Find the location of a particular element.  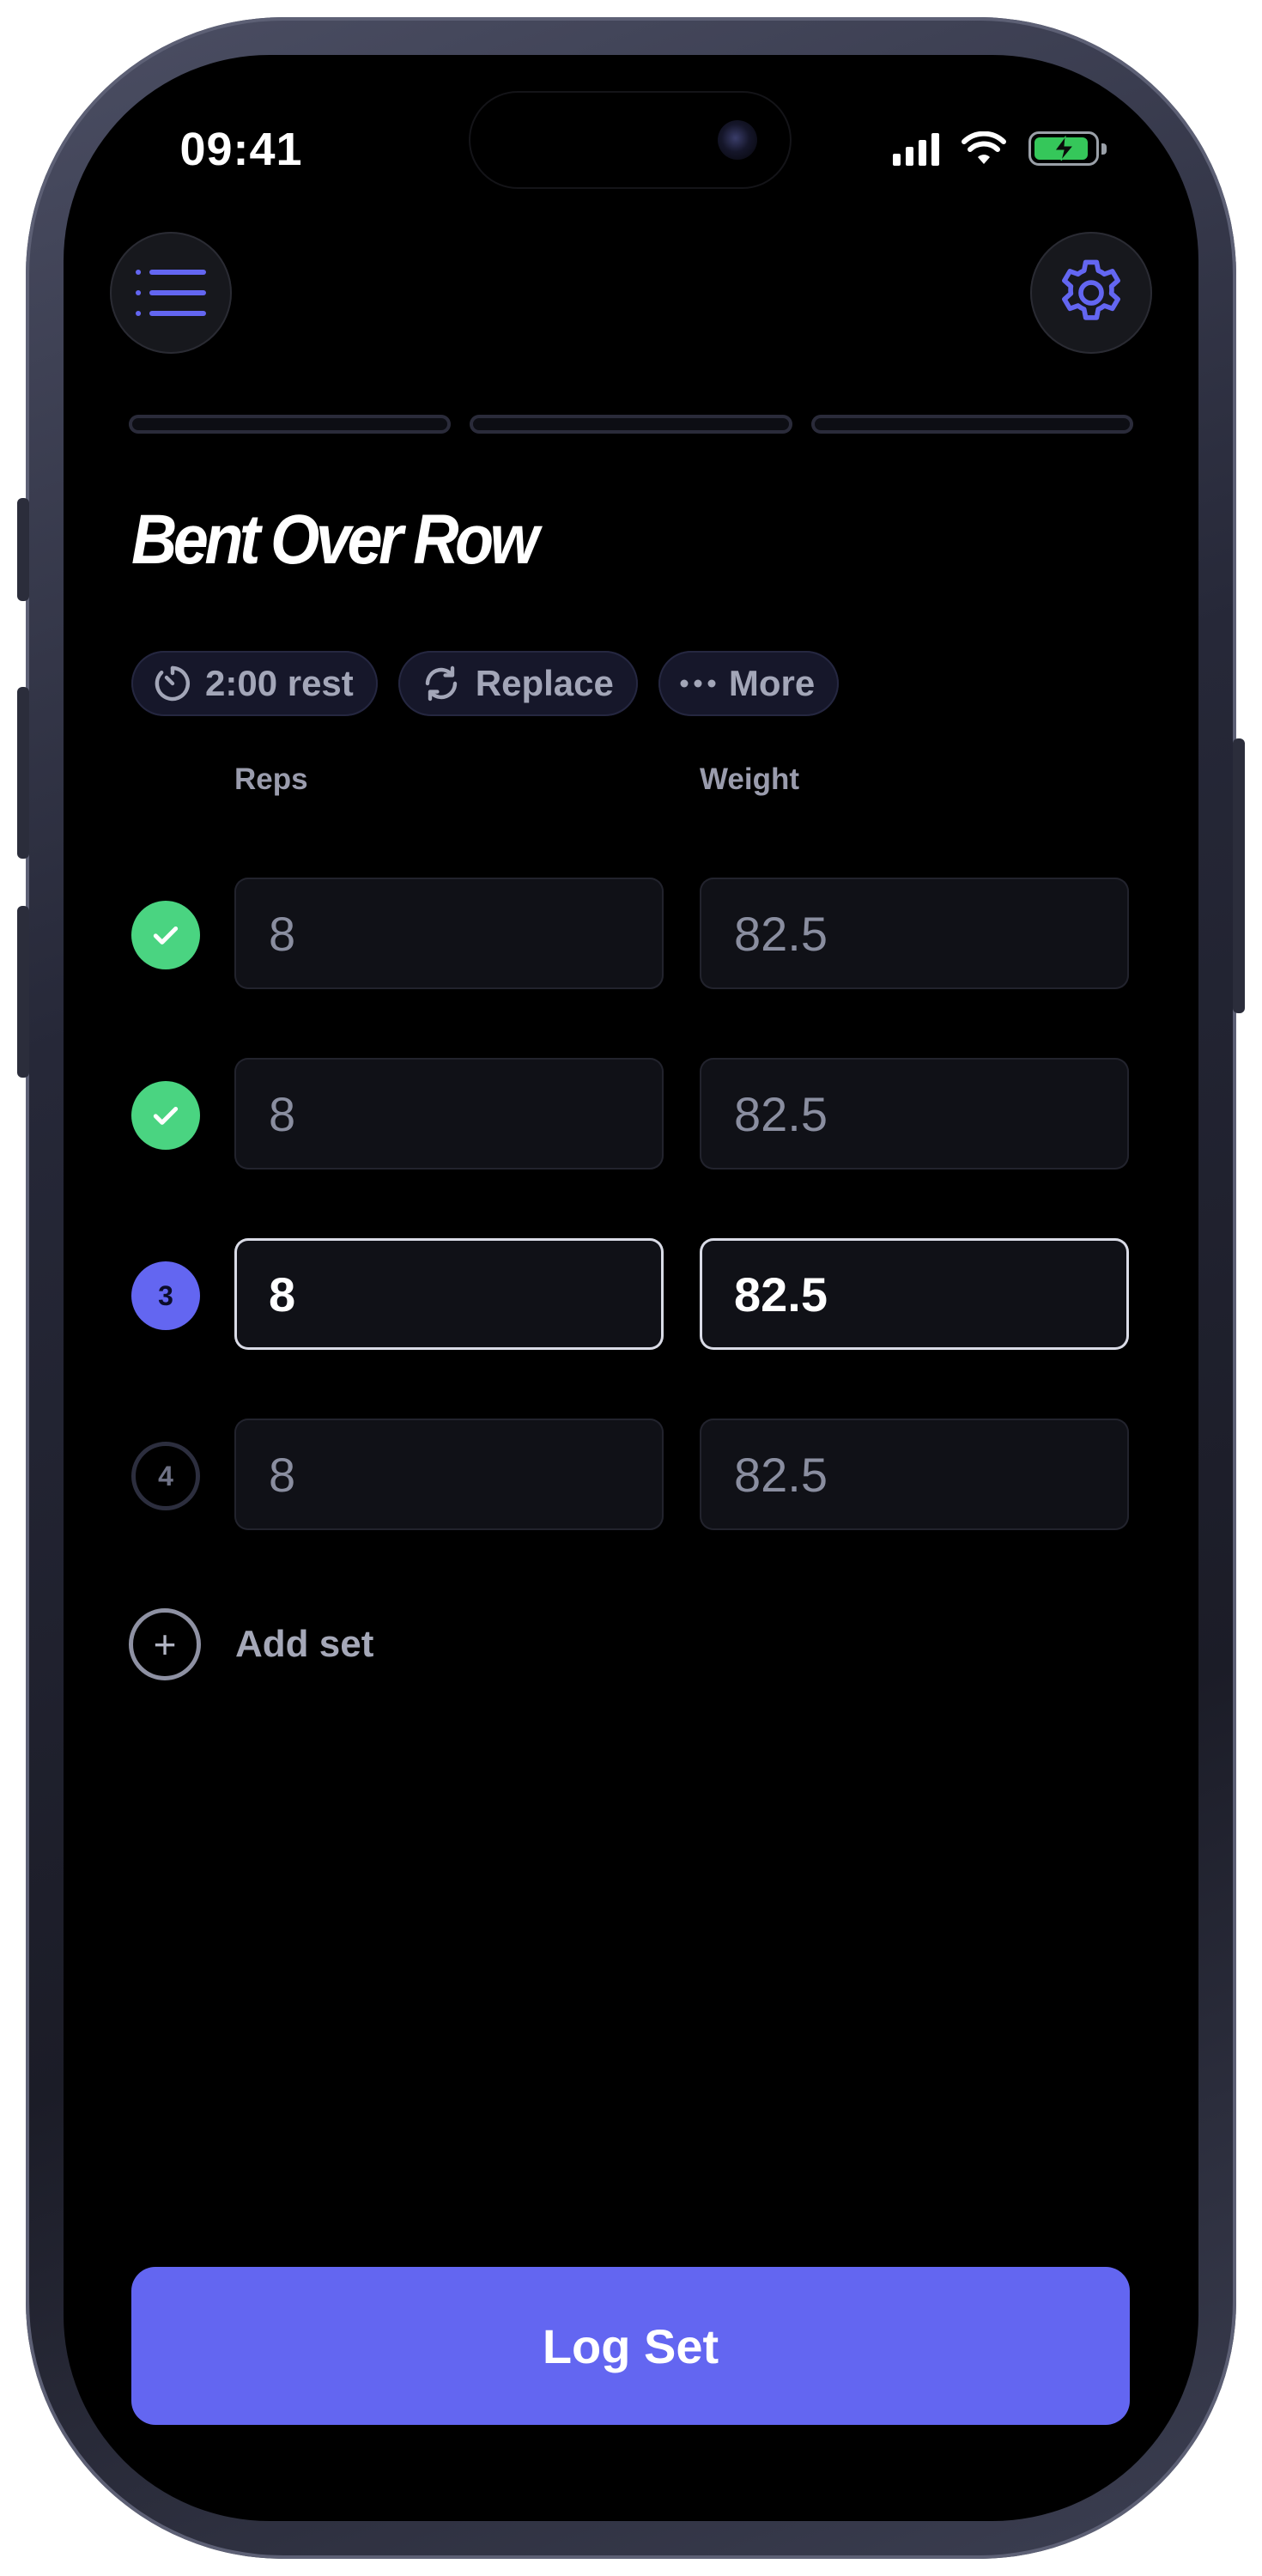

rest-timer-chip: 2:00 rest is located at coordinates (254, 684).